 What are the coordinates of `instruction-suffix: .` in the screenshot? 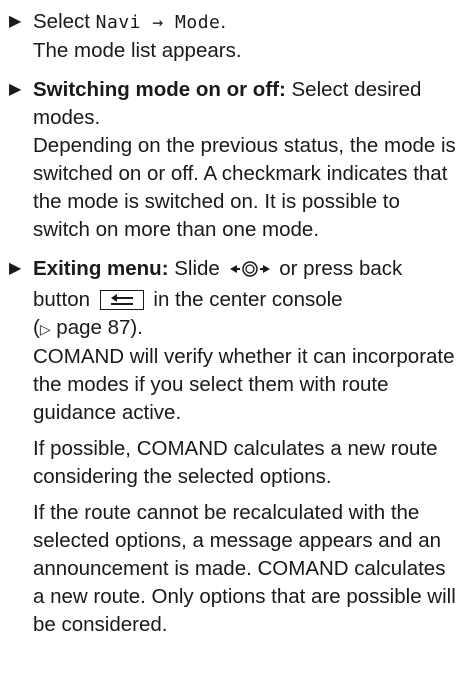 It's located at (223, 21).